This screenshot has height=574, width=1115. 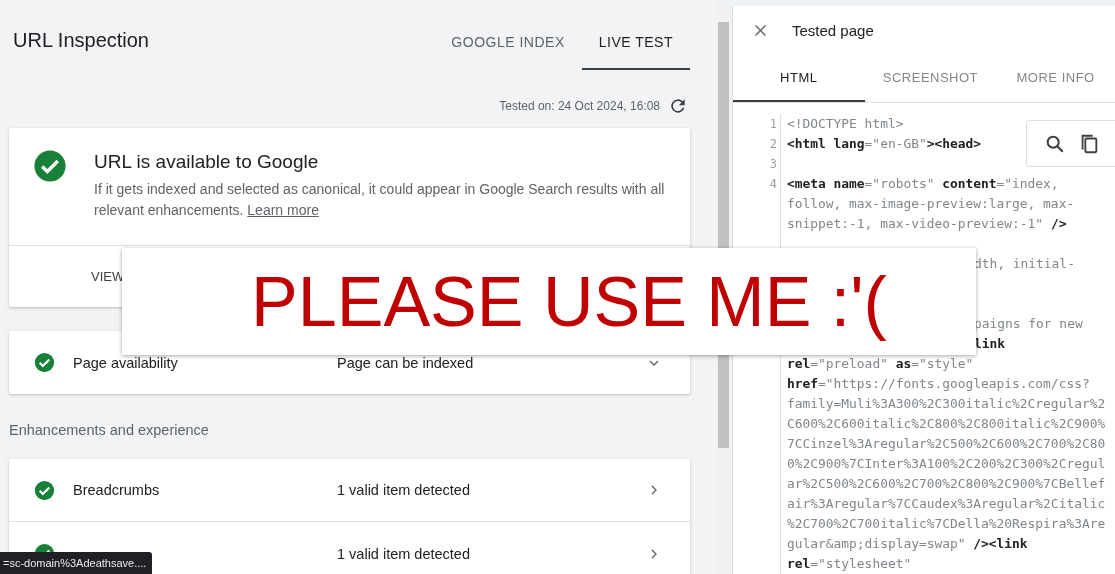 I want to click on code-line: 0%2C900%7CInter%3A100%2C200%2C300%2Cregul, so click(x=946, y=463).